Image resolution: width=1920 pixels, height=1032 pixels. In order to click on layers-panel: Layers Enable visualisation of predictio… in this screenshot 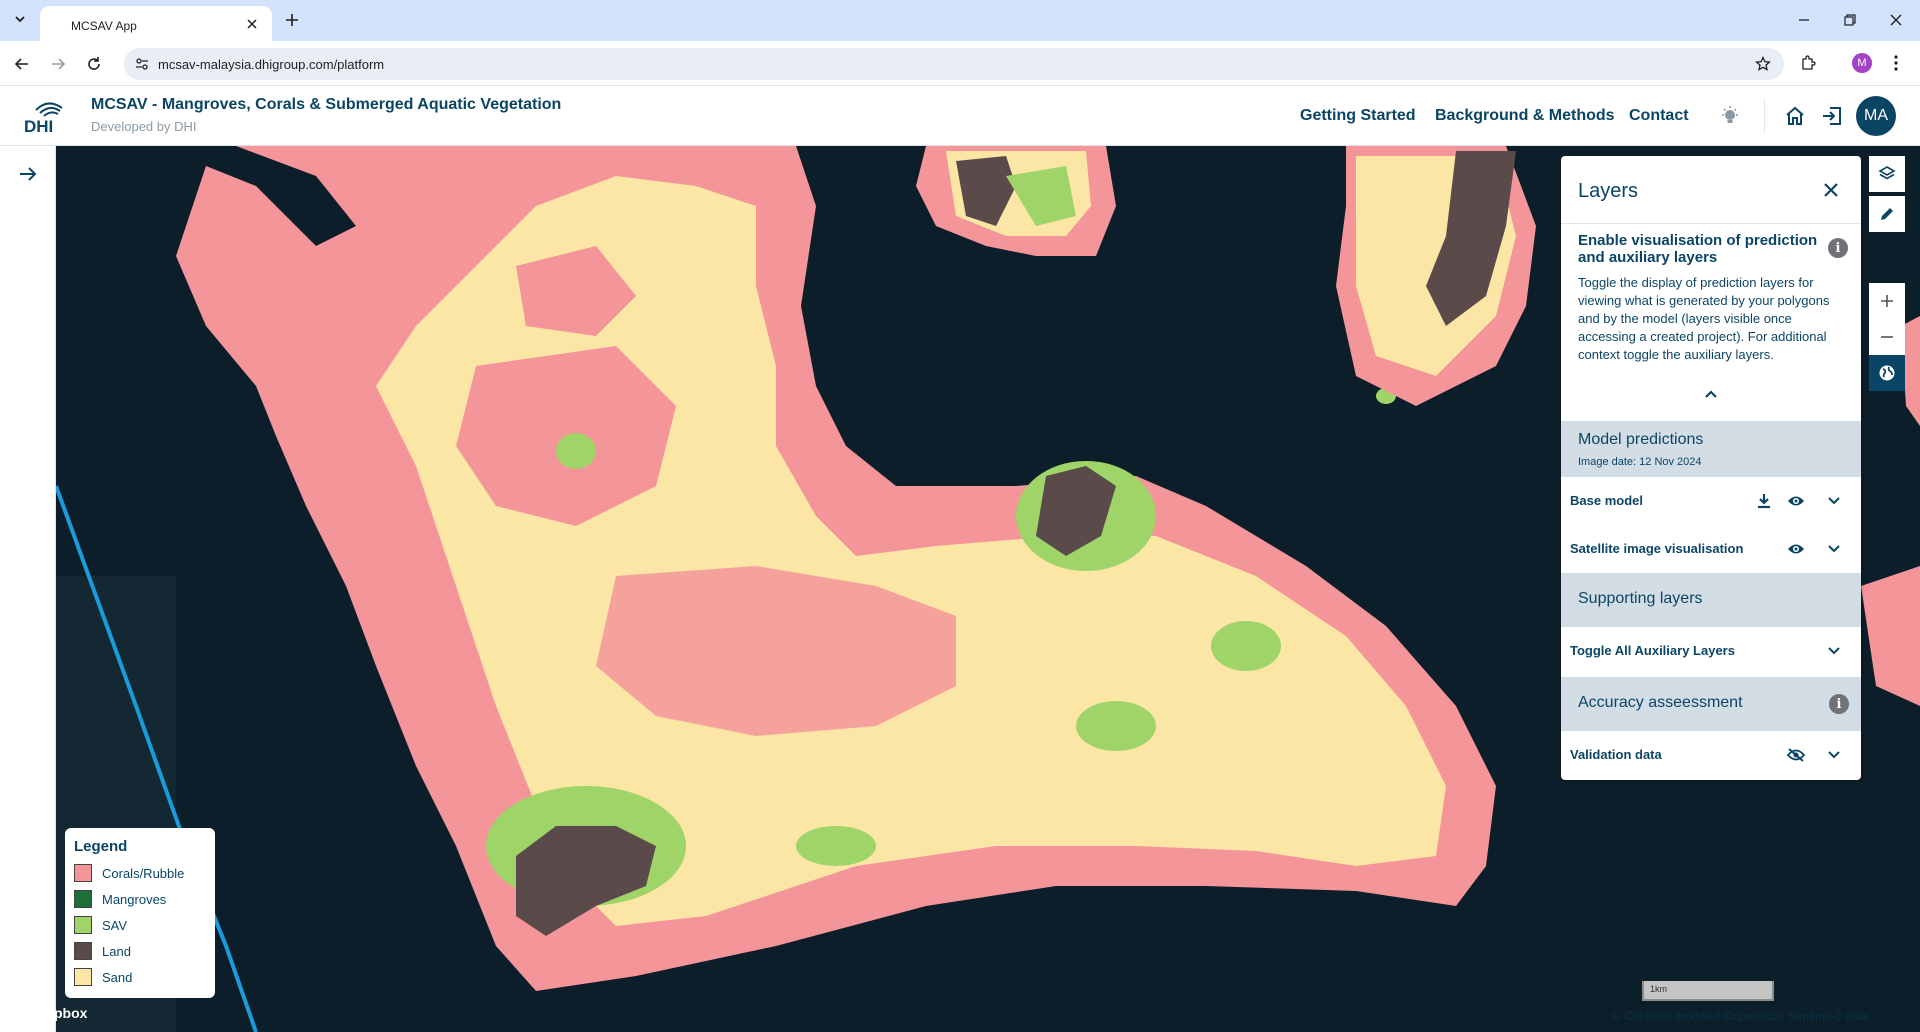, I will do `click(1711, 468)`.